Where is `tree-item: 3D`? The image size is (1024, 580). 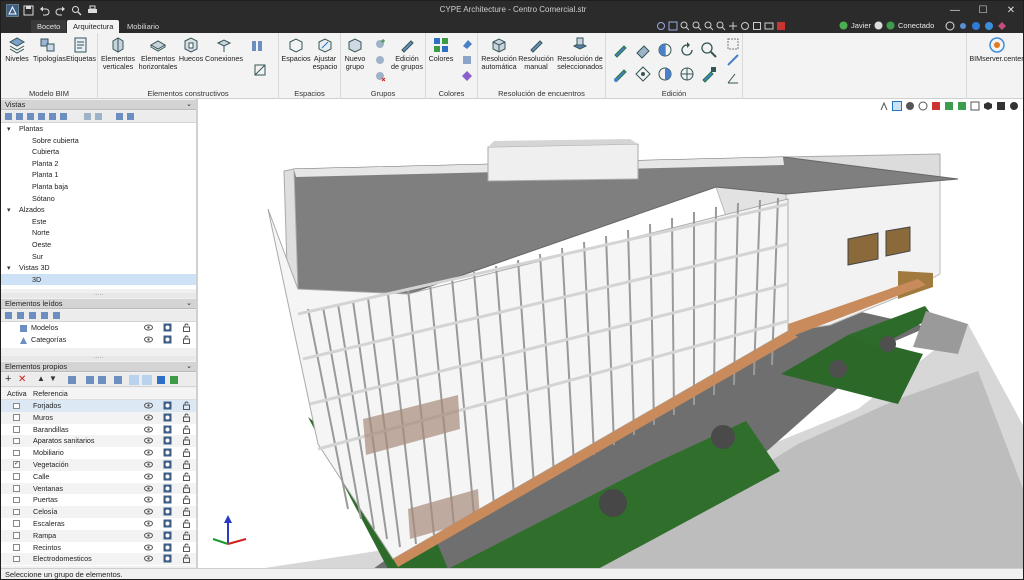 tree-item: 3D is located at coordinates (98, 279).